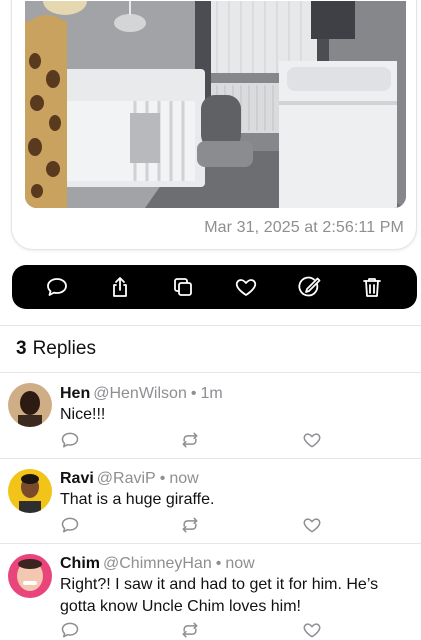  I want to click on trash-icon, so click(371, 287).